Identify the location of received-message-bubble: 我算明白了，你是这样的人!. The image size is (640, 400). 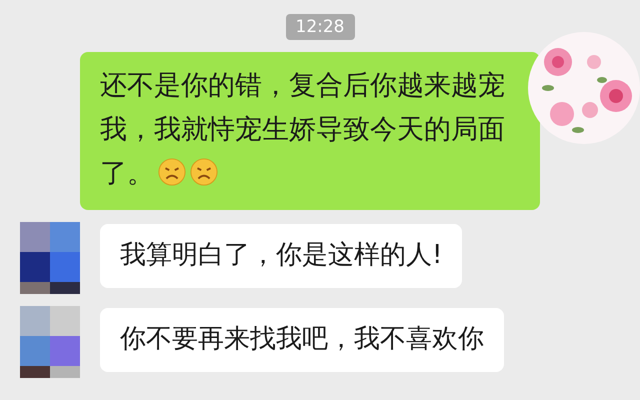
(281, 256).